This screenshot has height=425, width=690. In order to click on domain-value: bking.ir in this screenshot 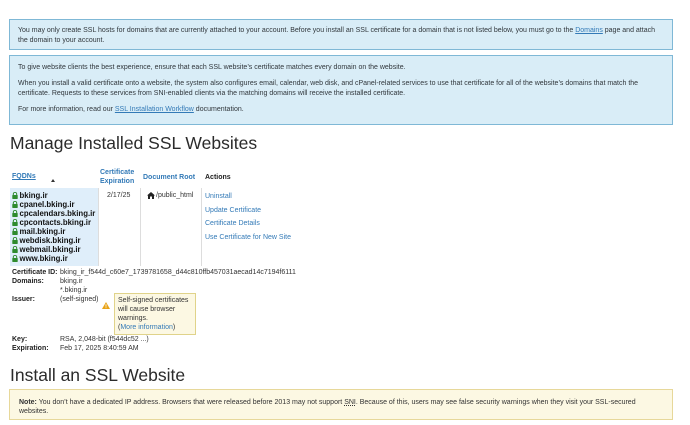, I will do `click(71, 281)`.